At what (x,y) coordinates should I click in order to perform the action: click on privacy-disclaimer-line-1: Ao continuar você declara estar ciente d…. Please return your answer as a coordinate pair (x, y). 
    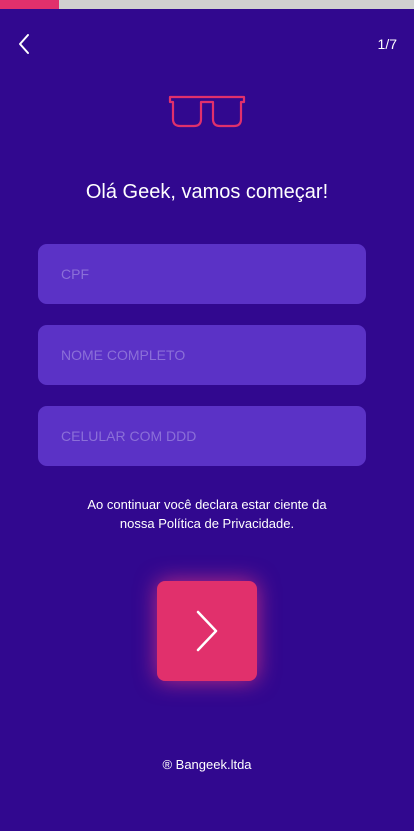
    Looking at the image, I should click on (207, 504).